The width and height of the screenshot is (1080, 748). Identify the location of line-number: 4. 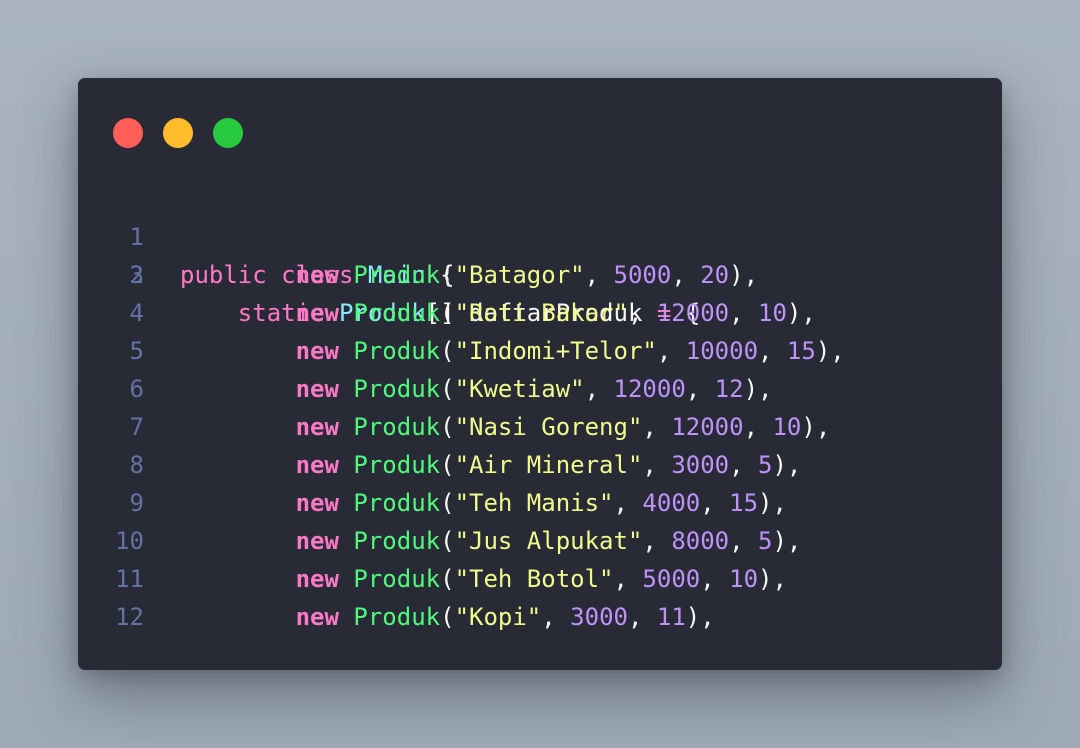
(136, 313).